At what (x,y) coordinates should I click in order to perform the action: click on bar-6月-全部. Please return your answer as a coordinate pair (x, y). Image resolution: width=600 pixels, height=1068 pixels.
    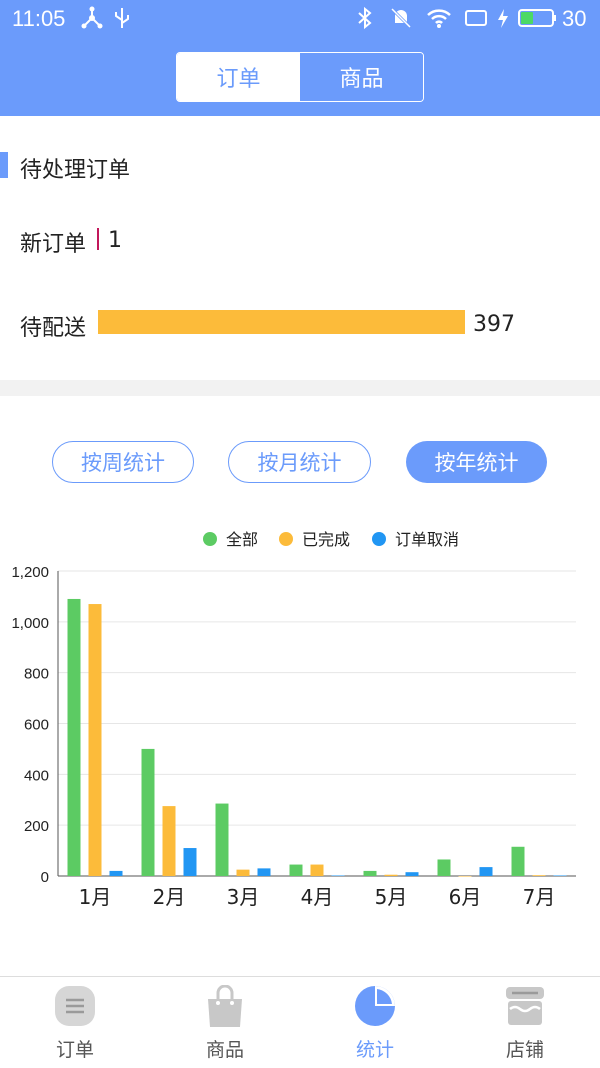
    Looking at the image, I should click on (444, 867).